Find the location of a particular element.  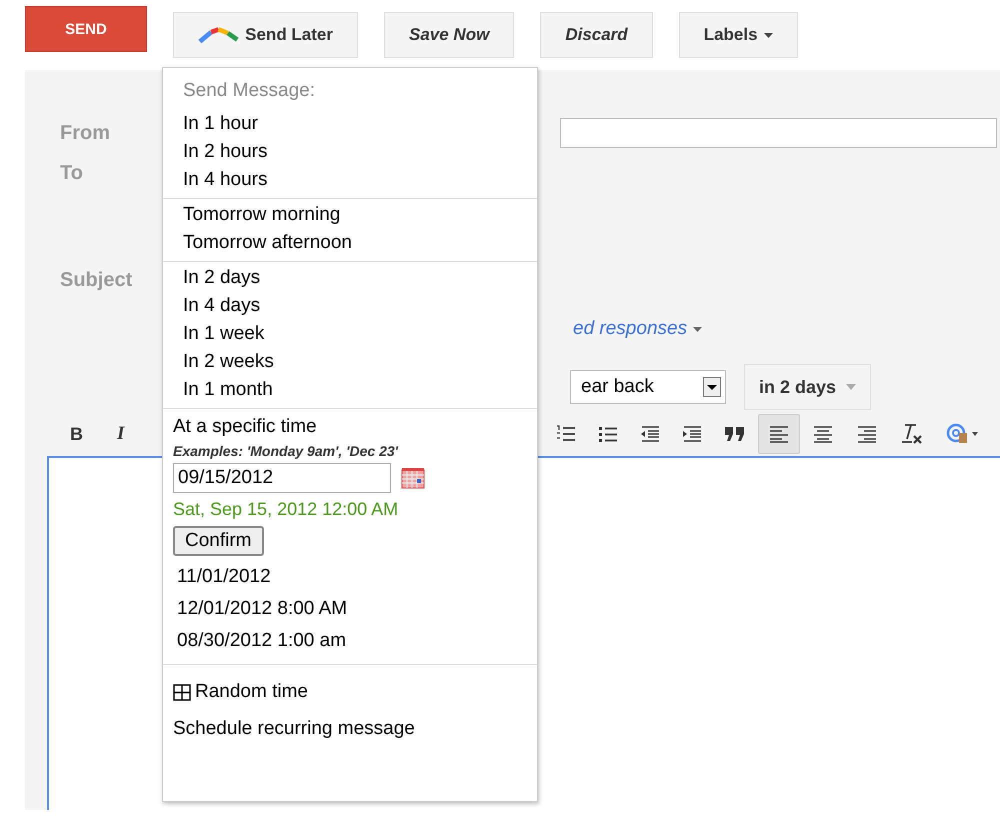

from-label: From is located at coordinates (85, 133).